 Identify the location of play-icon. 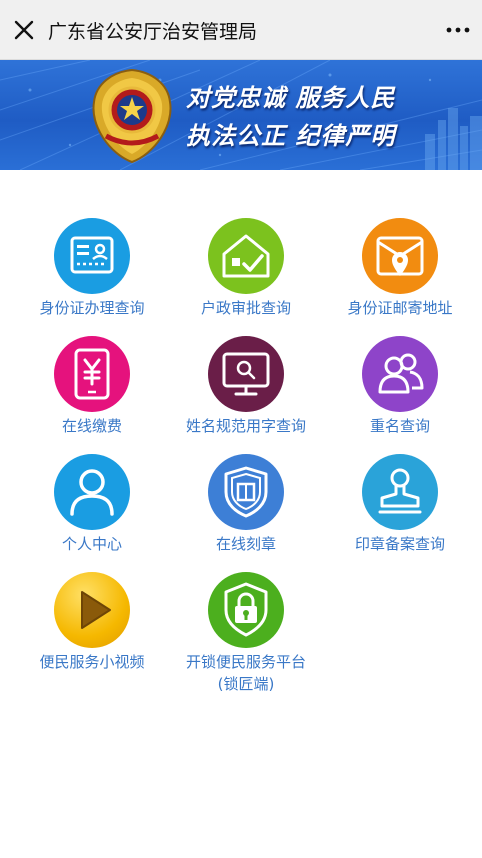
(96, 610).